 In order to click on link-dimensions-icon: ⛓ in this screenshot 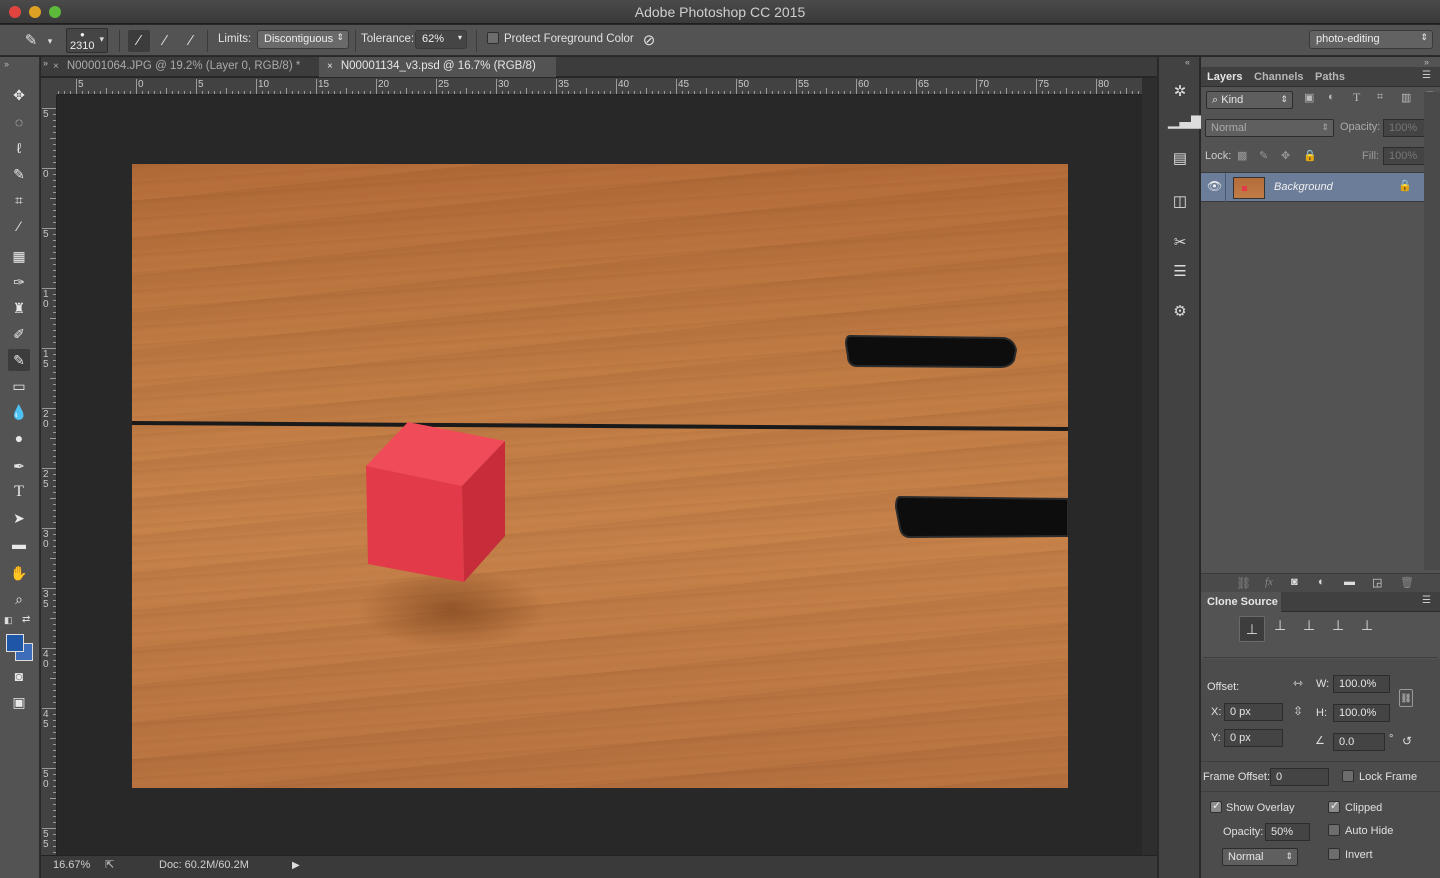, I will do `click(1406, 698)`.